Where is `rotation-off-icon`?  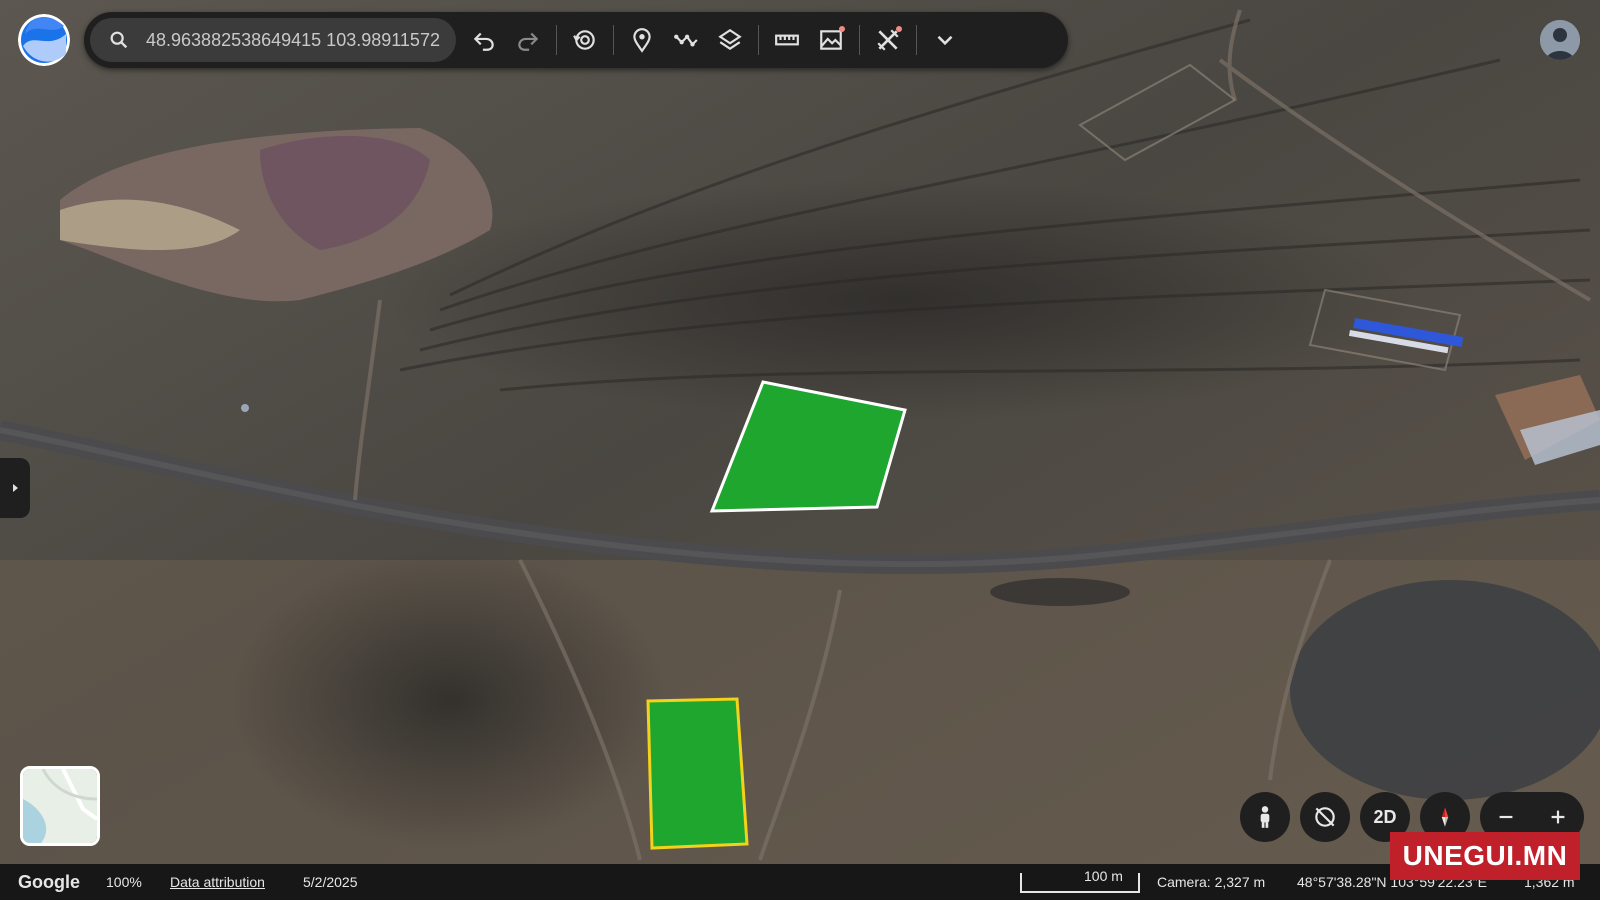 rotation-off-icon is located at coordinates (1325, 817).